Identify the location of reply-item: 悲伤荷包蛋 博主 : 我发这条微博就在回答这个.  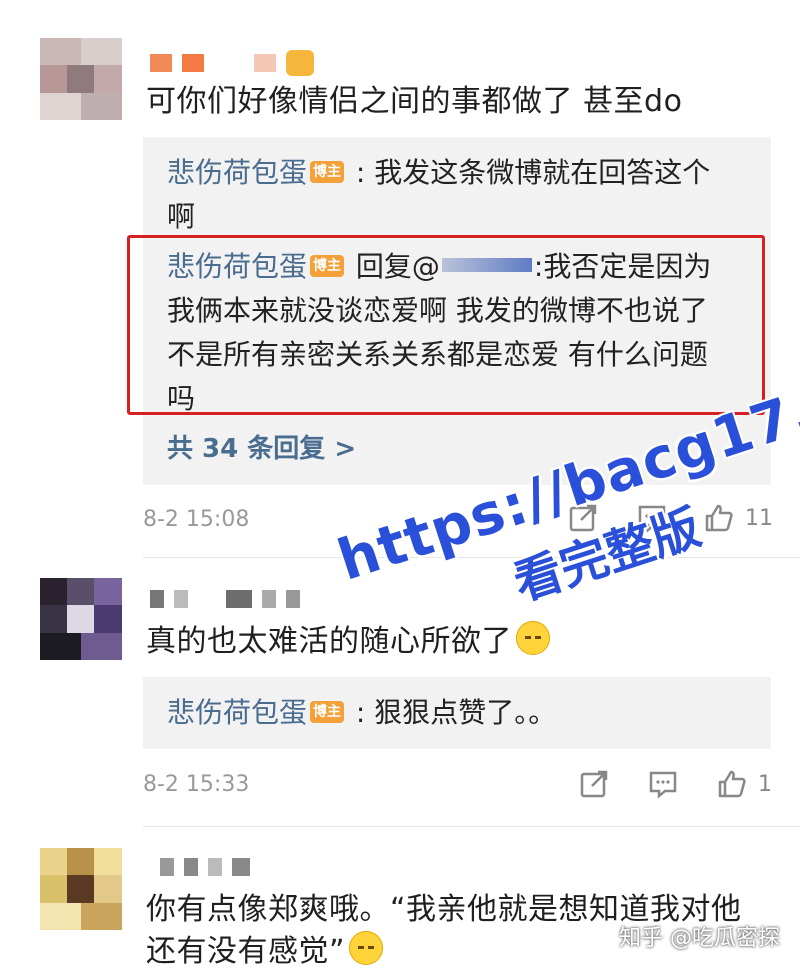
(459, 173).